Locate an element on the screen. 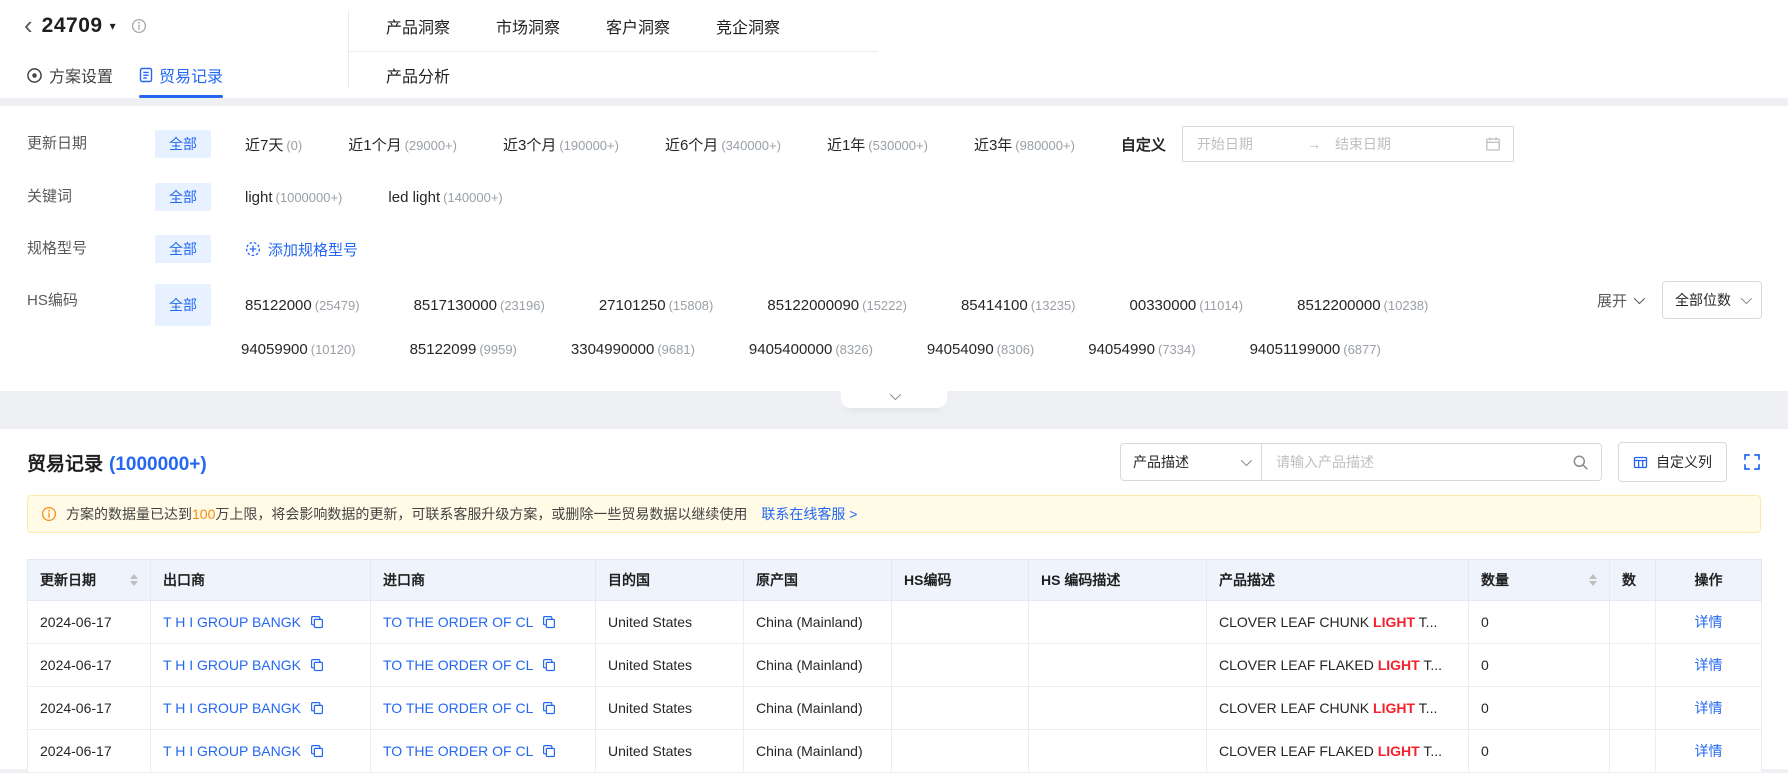 The image size is (1788, 773). collapse-panel-handle is located at coordinates (894, 398).